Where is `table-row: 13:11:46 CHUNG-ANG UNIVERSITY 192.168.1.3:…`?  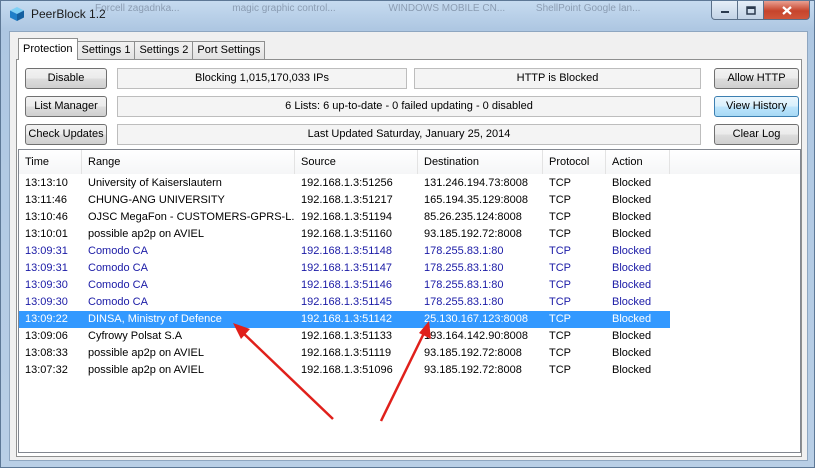 table-row: 13:11:46 CHUNG-ANG UNIVERSITY 192.168.1.3:… is located at coordinates (344, 200).